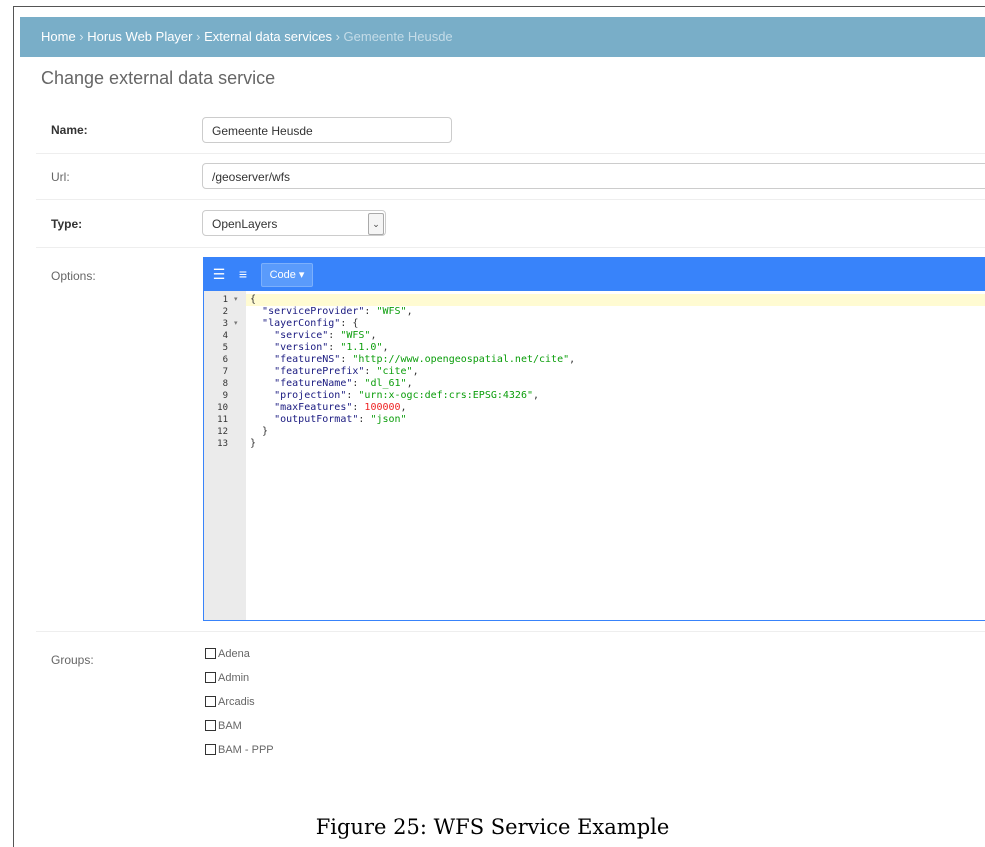 This screenshot has height=847, width=985. What do you see at coordinates (615, 312) in the screenshot?
I see `code-line: "serviceProvider": "WFS",` at bounding box center [615, 312].